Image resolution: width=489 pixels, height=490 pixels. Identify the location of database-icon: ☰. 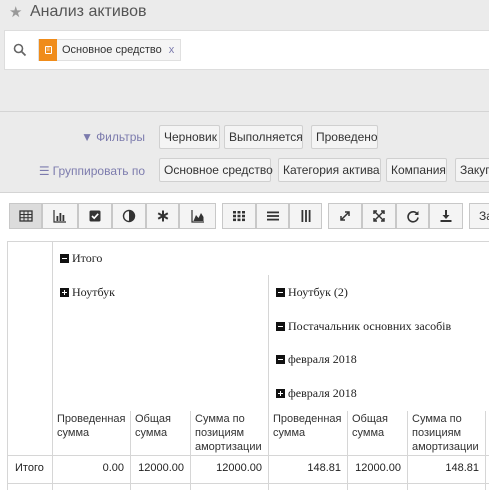
(44, 171).